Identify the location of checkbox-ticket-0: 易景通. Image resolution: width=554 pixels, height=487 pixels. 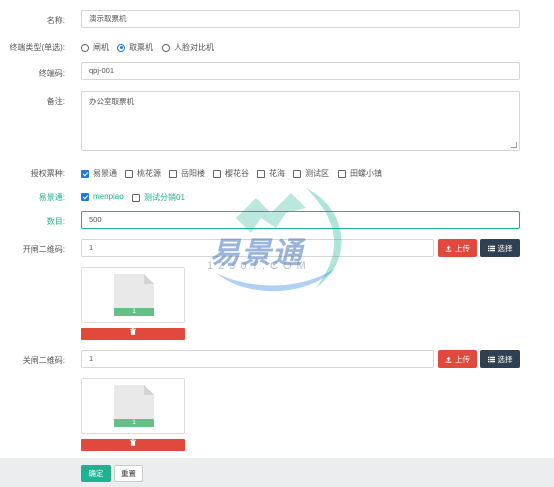
(99, 173).